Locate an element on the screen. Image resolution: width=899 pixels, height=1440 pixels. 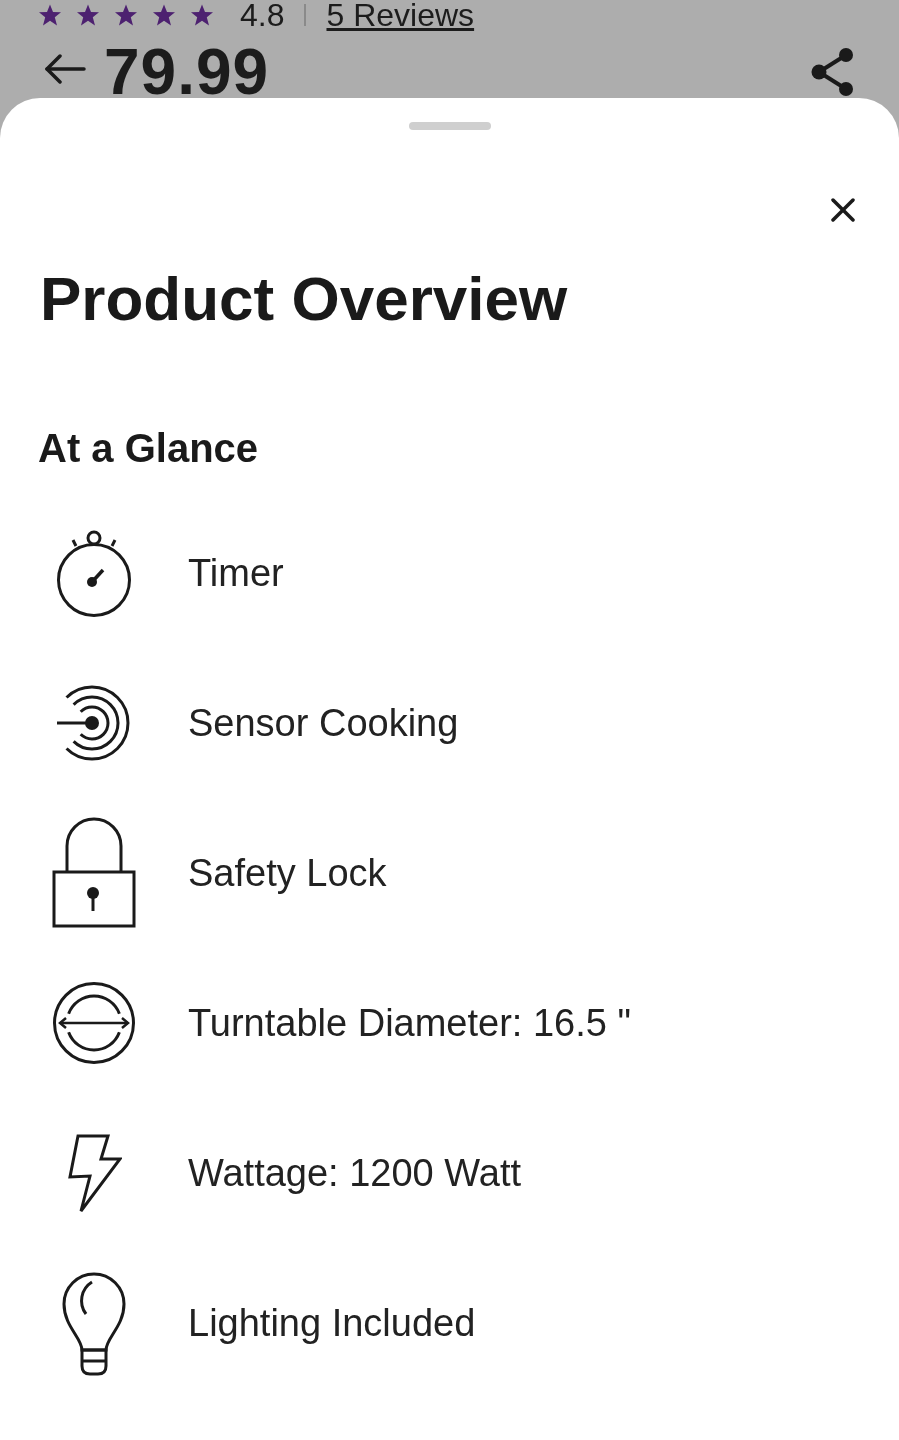
rating-value: 4.8 is located at coordinates (262, 15).